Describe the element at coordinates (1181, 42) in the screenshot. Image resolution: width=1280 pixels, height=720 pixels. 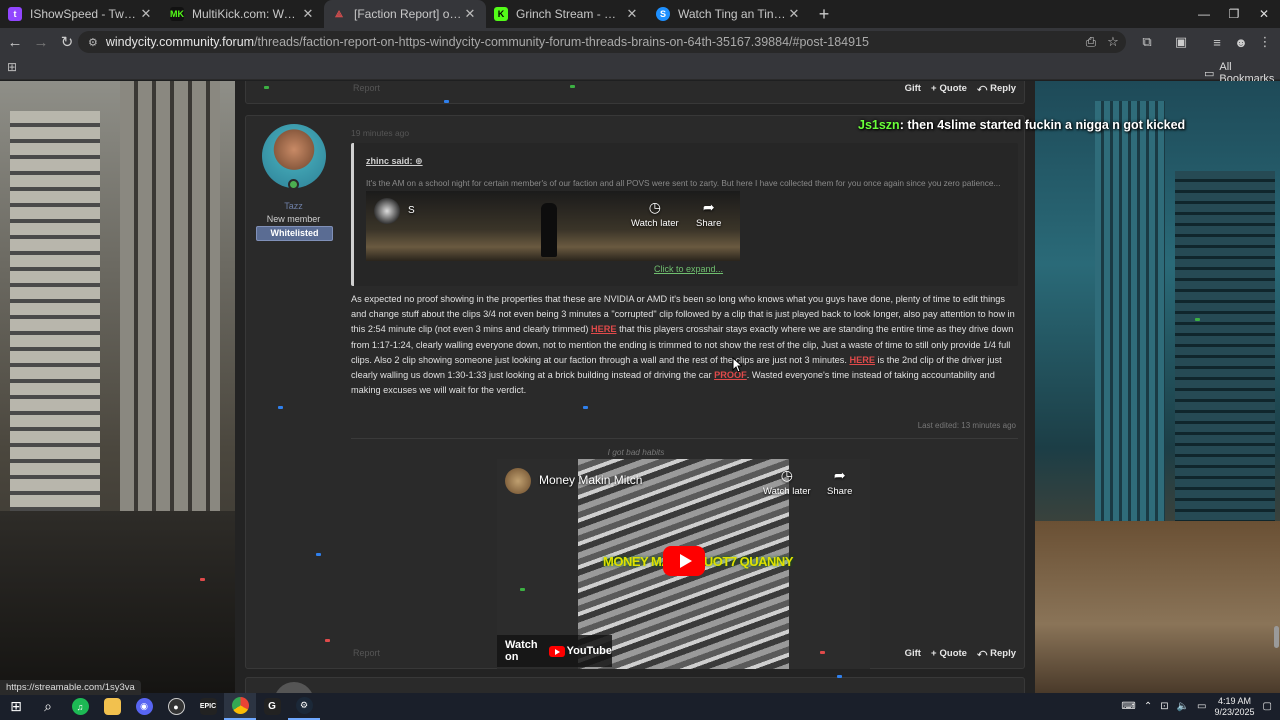
I see `side-panel-icon: ▣` at that location.